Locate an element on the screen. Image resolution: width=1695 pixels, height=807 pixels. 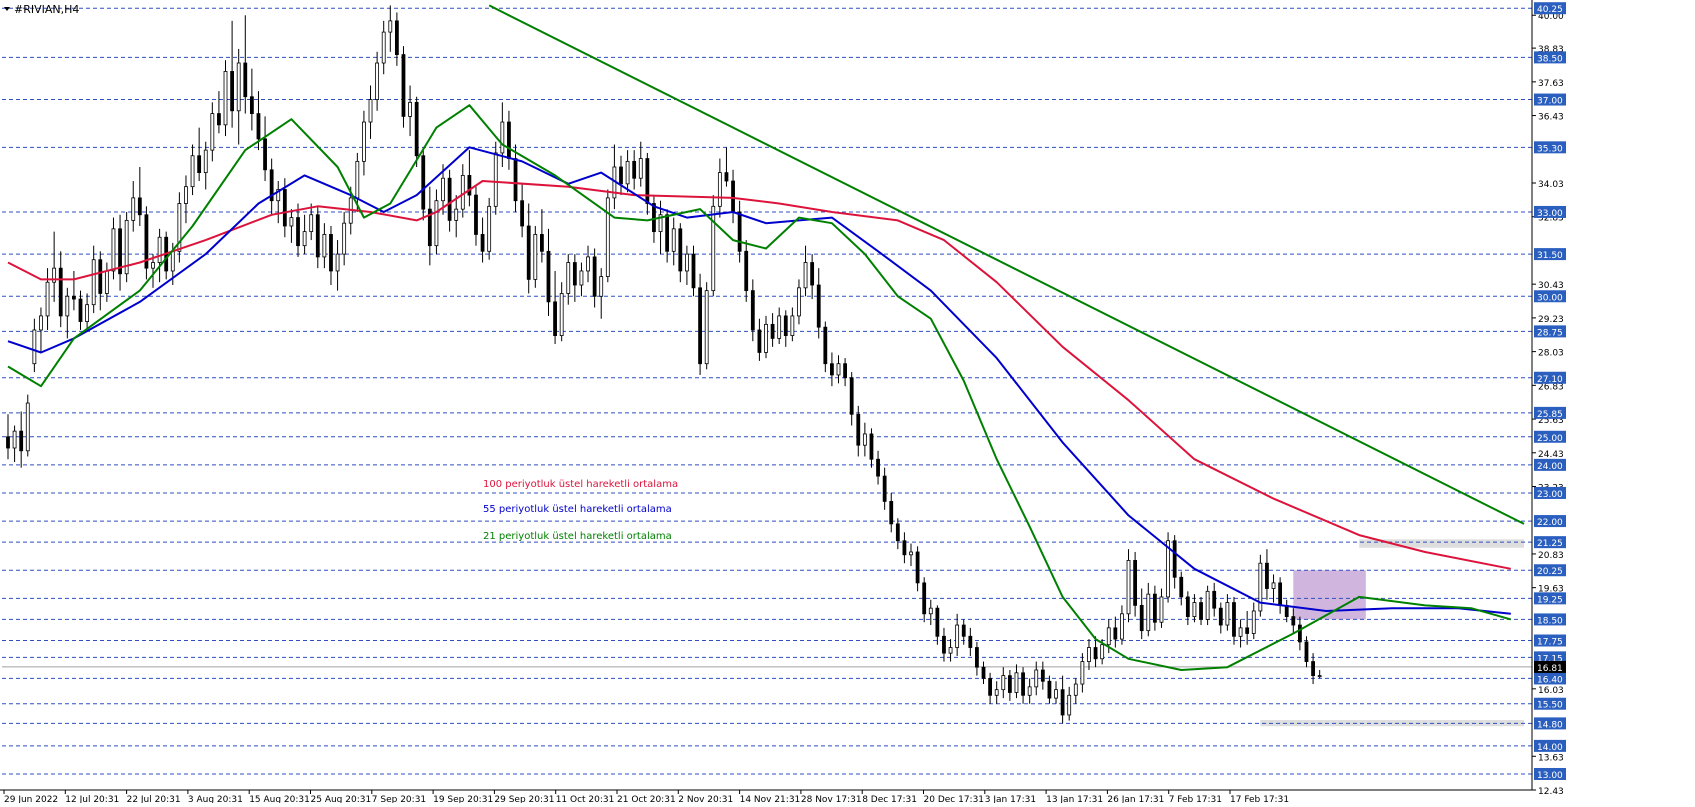
symbol-title: #RIVIAN,H4 is located at coordinates (46, 9).